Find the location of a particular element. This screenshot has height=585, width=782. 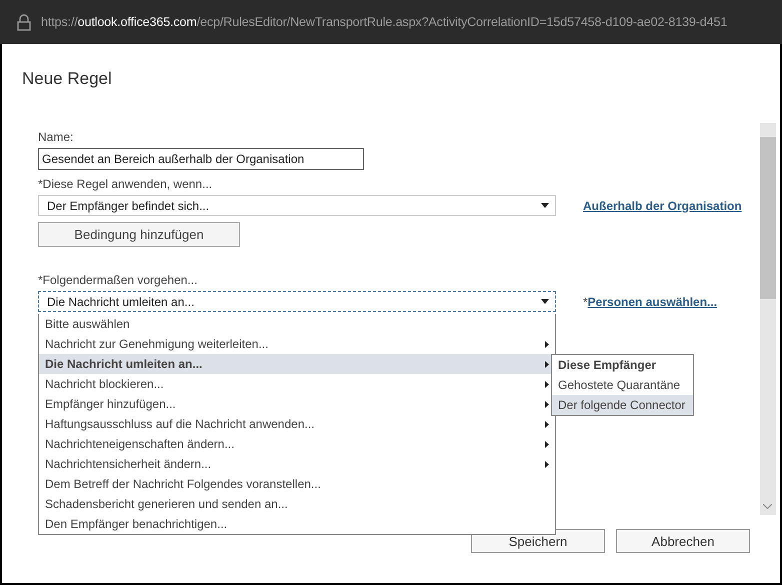

url-text: https://outlook.office365.com/ecp/RulesEditor/NewTransportRule.aspx?ActivityCorrelationID=15d57458-d109-ae02-8139-d451 is located at coordinates (384, 22).